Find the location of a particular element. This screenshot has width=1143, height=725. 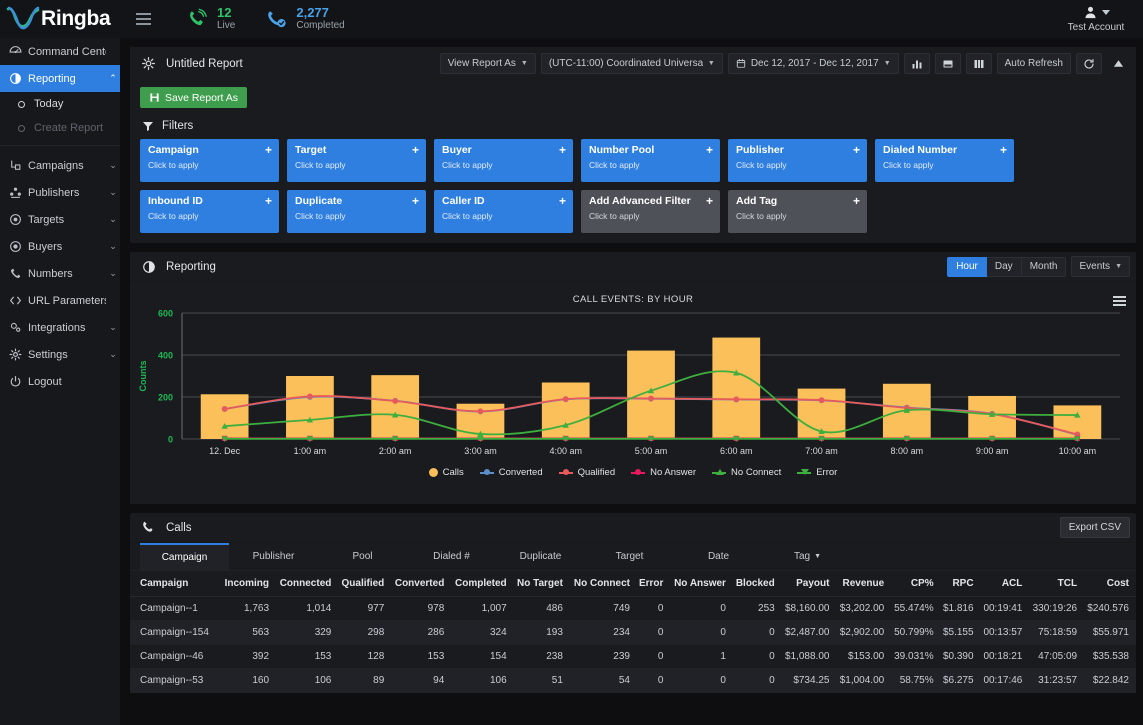

tab-date: Date is located at coordinates (718, 556).